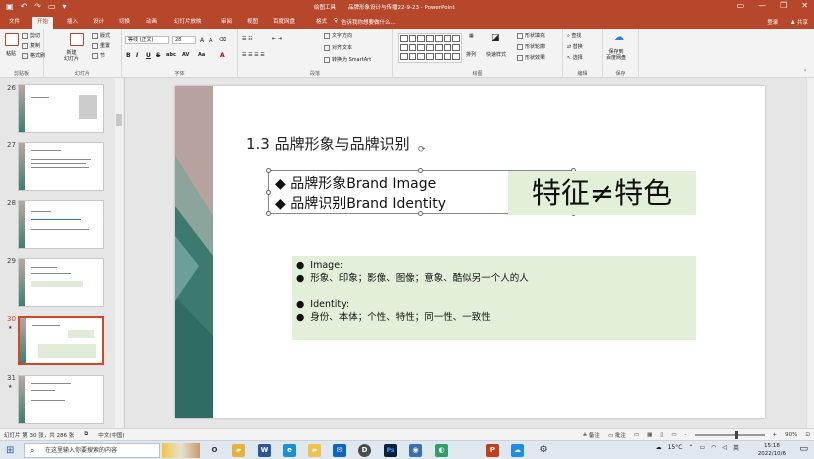  Describe the element at coordinates (649, 435) in the screenshot. I see `sorter-view-icon: ▦` at that location.